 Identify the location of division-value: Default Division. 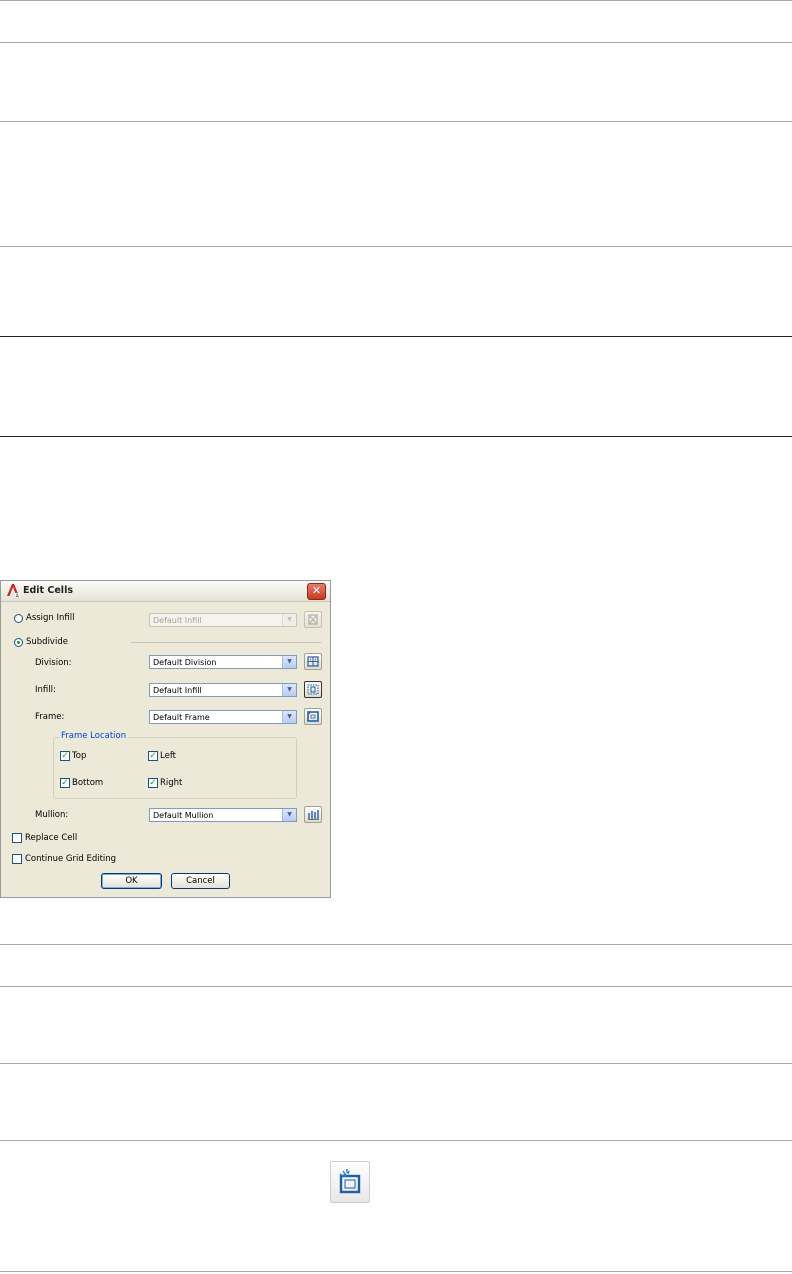
(185, 662).